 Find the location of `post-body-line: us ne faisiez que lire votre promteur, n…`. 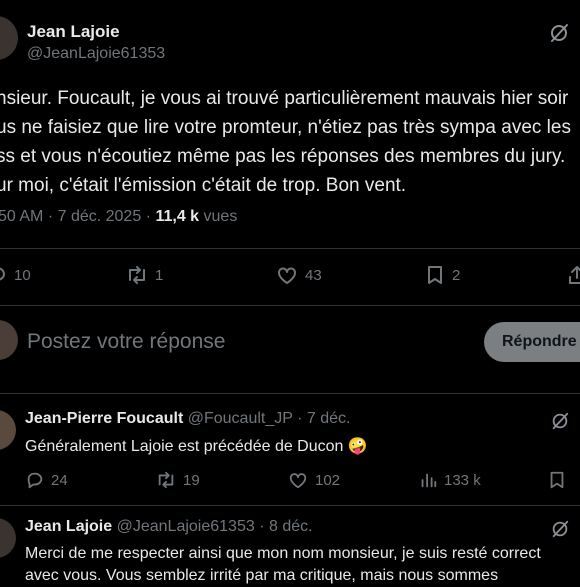

post-body-line: us ne faisiez que lire votre promteur, n… is located at coordinates (285, 127).